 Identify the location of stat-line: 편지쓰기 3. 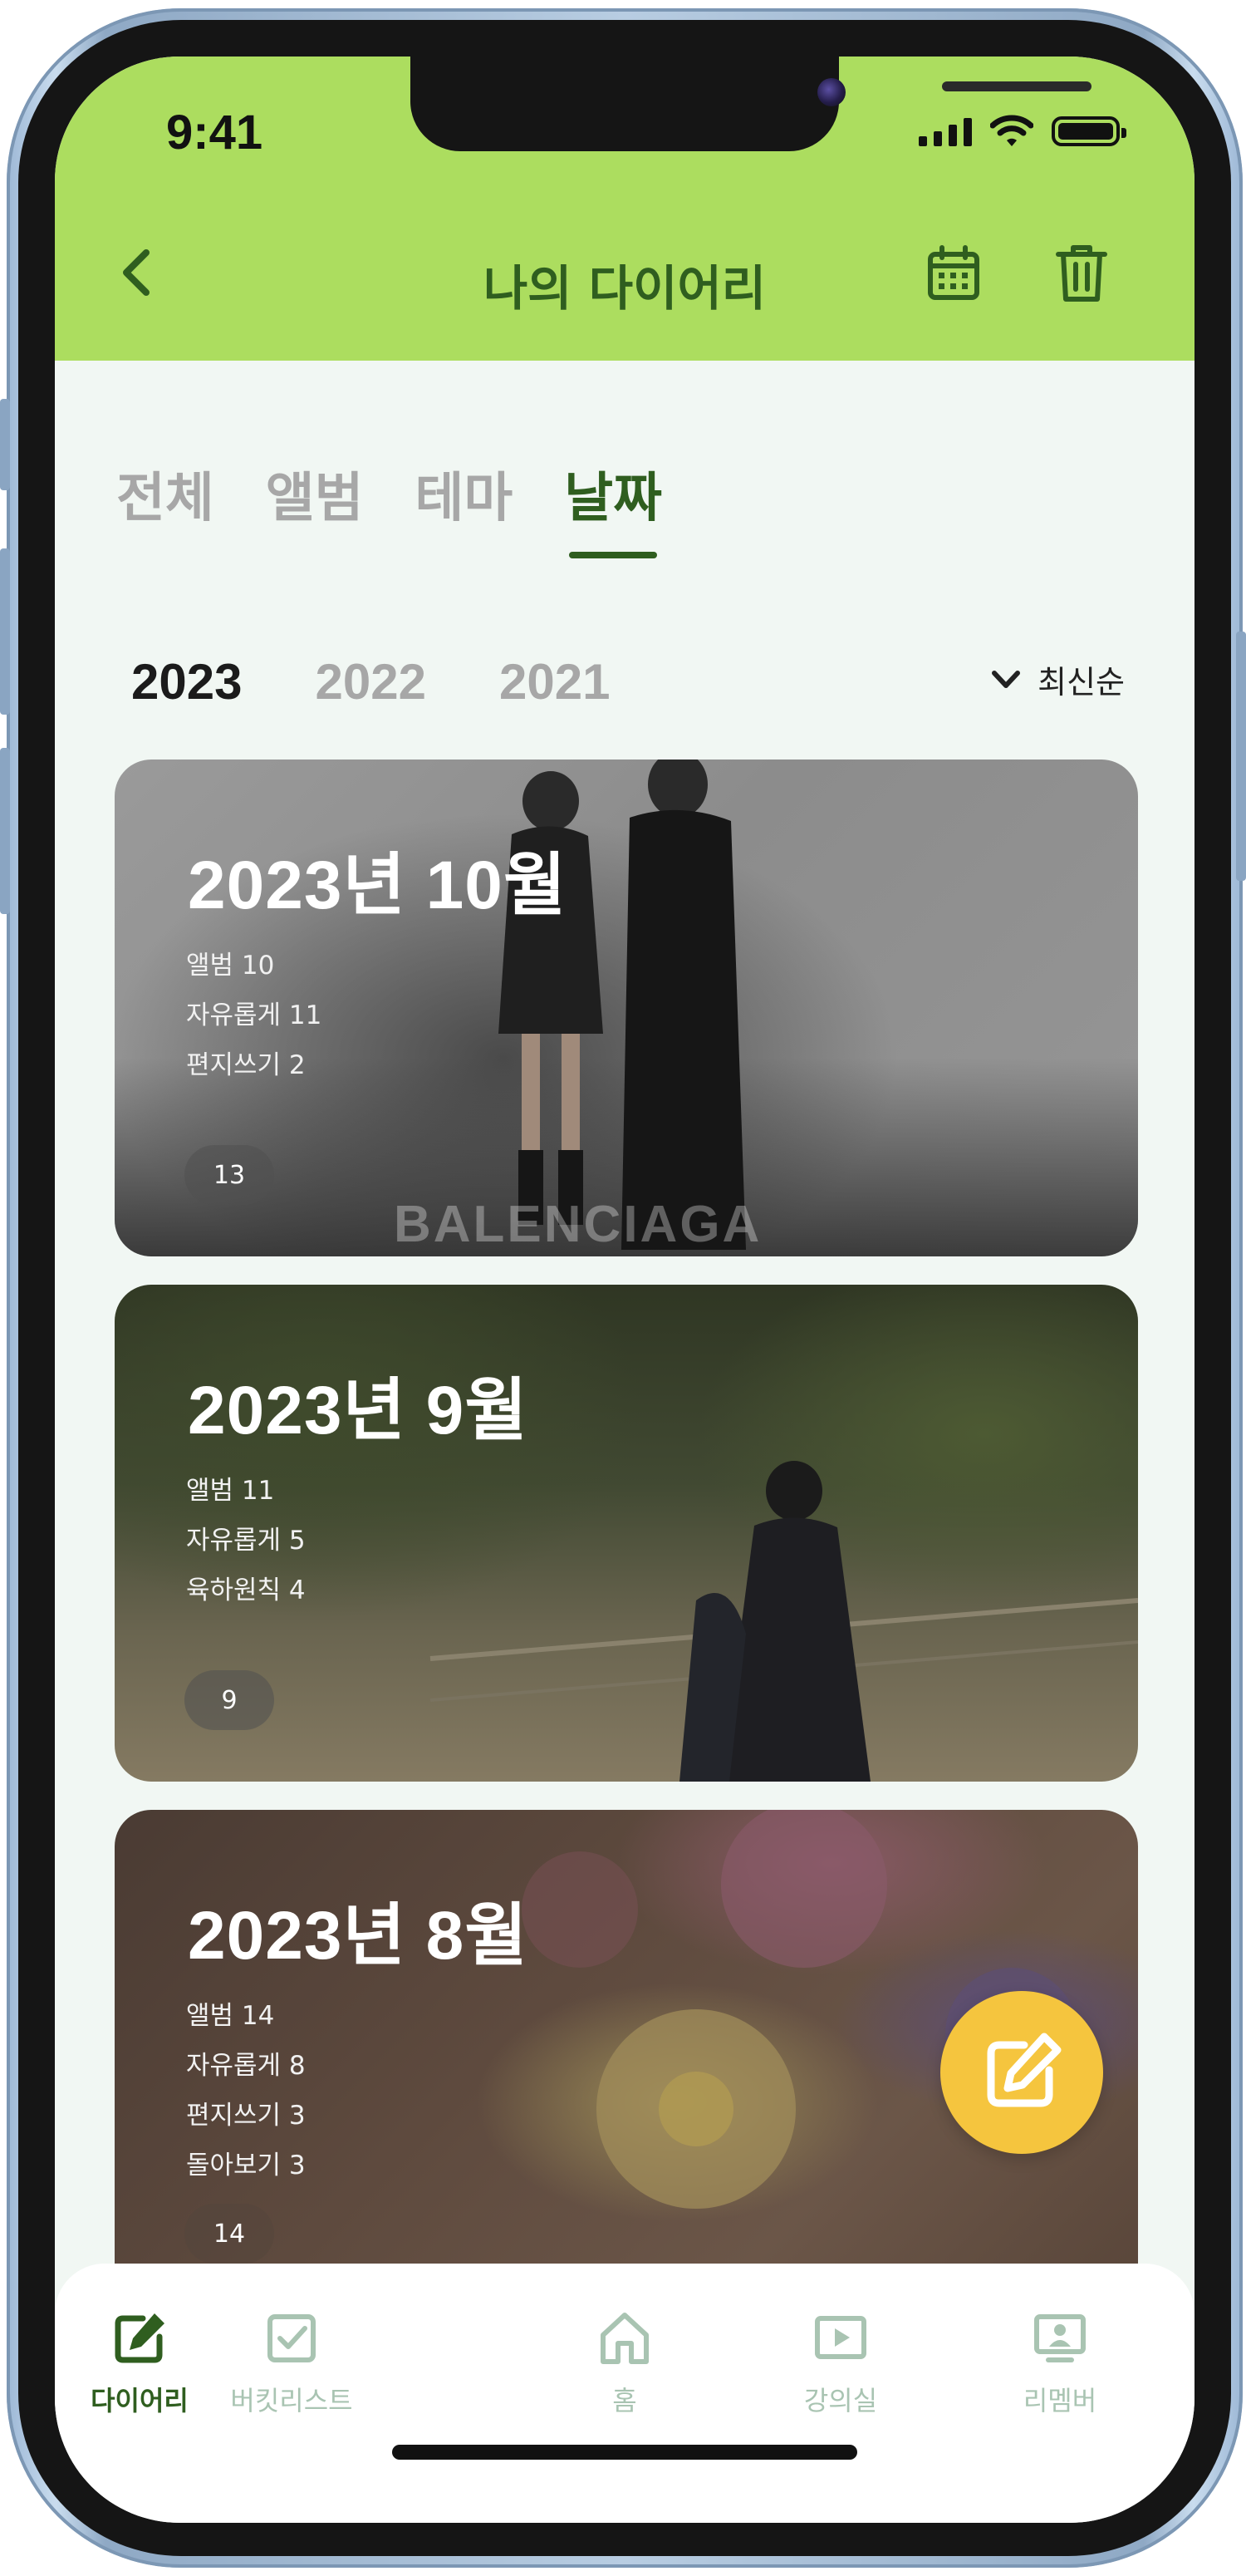
(246, 2116).